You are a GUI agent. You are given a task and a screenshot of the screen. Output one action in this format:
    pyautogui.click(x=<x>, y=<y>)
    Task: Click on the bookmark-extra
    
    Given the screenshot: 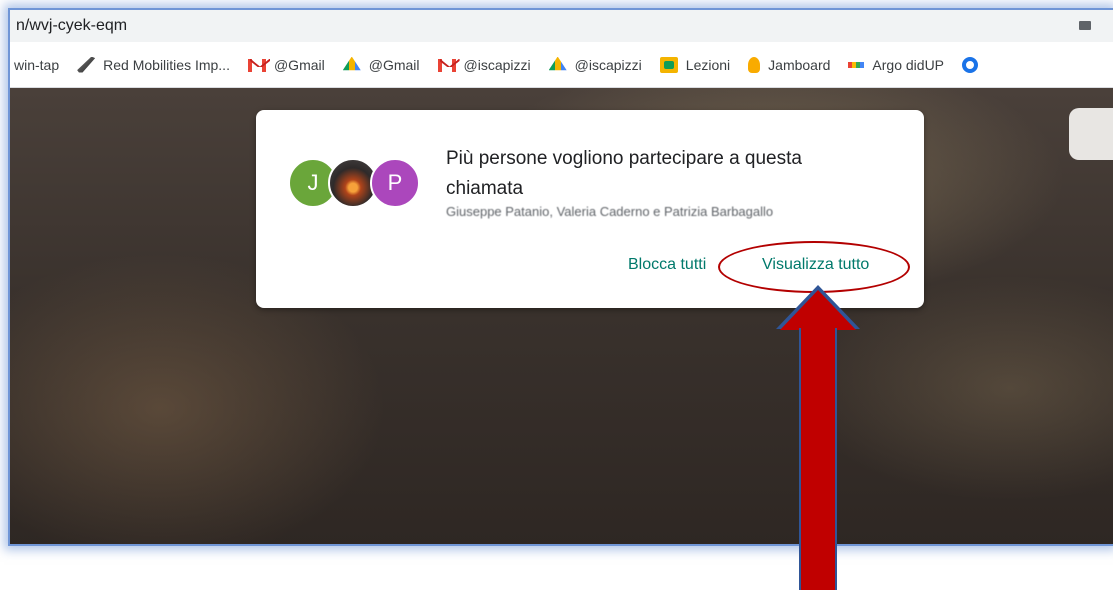 What is the action you would take?
    pyautogui.click(x=974, y=64)
    